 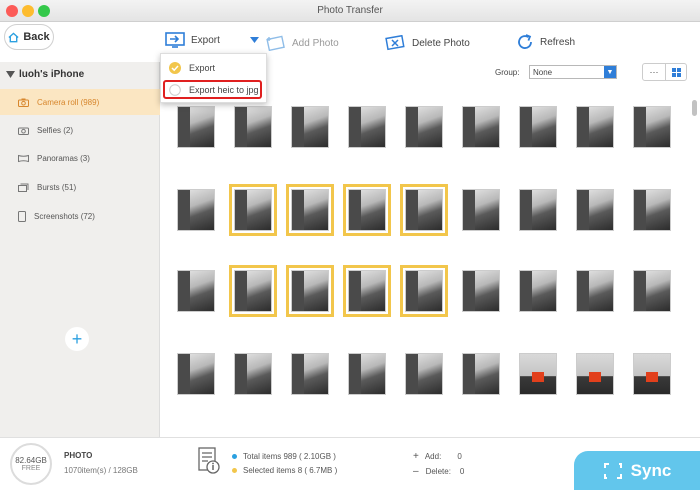 What do you see at coordinates (612, 471) in the screenshot?
I see `sync-icon` at bounding box center [612, 471].